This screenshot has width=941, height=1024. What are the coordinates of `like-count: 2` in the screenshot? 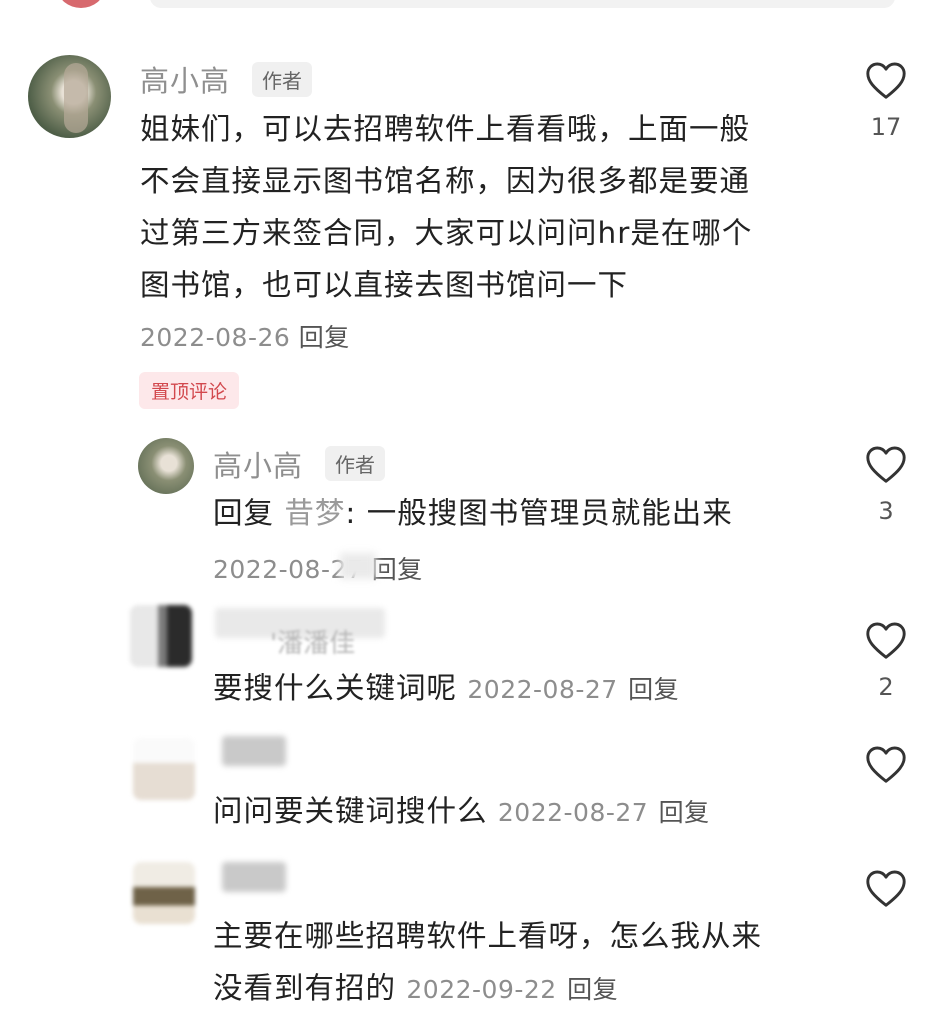 It's located at (886, 687).